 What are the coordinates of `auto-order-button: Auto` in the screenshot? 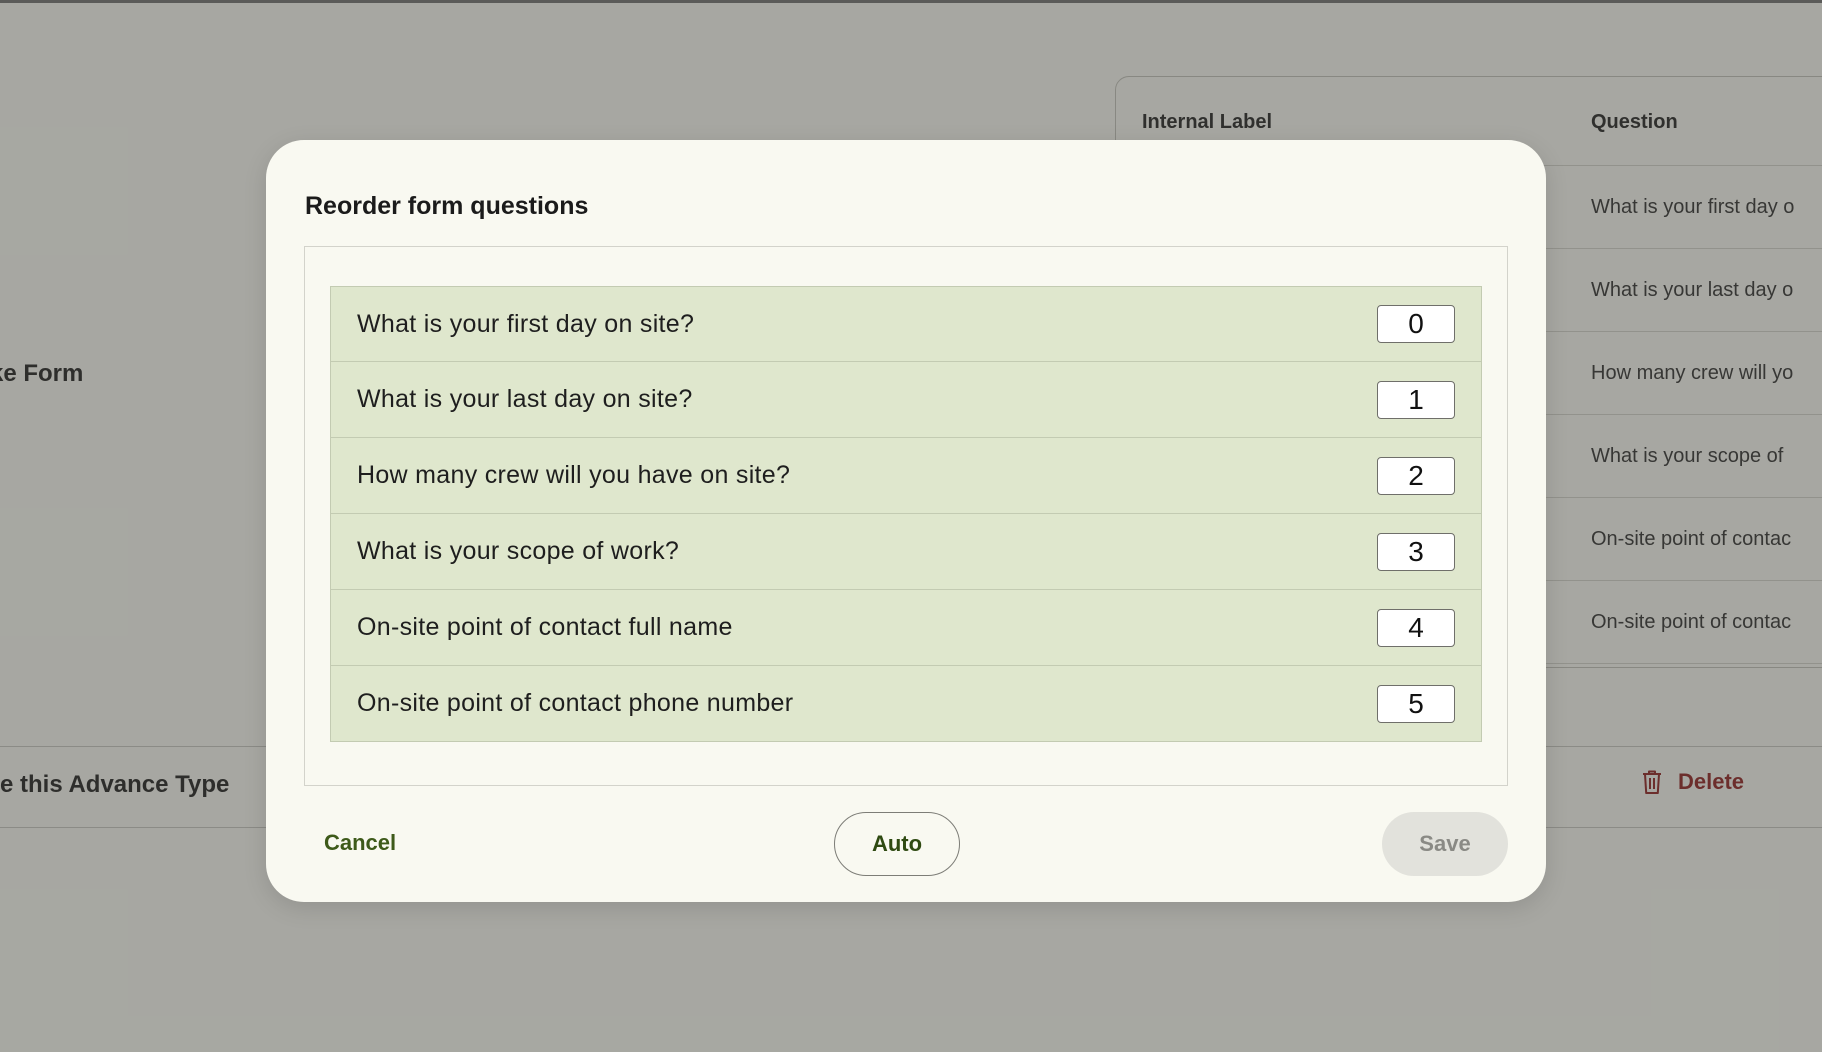 It's located at (897, 844).